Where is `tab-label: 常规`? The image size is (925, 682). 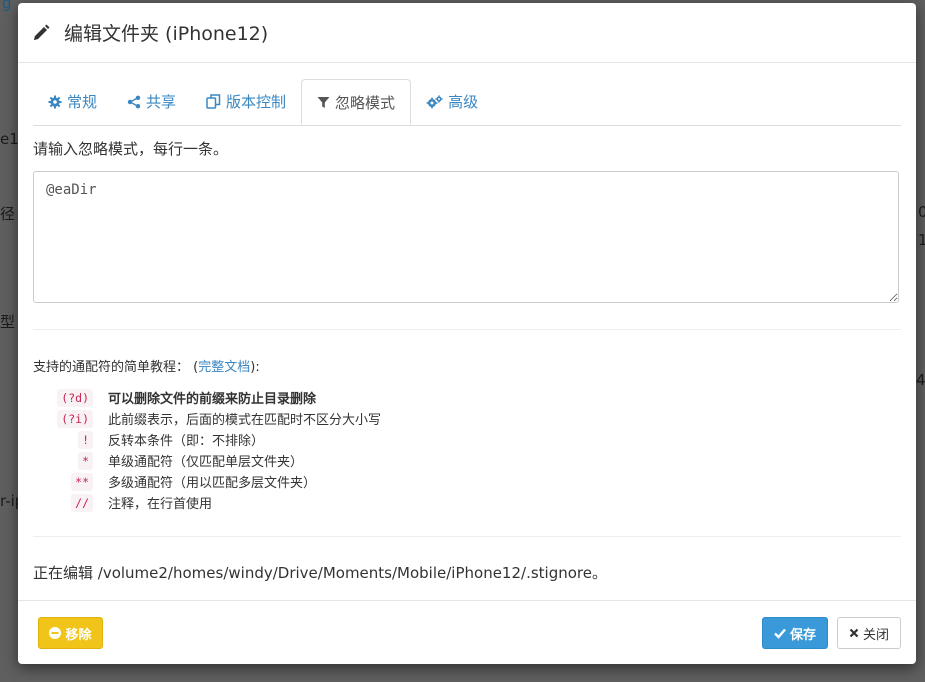 tab-label: 常规 is located at coordinates (82, 102).